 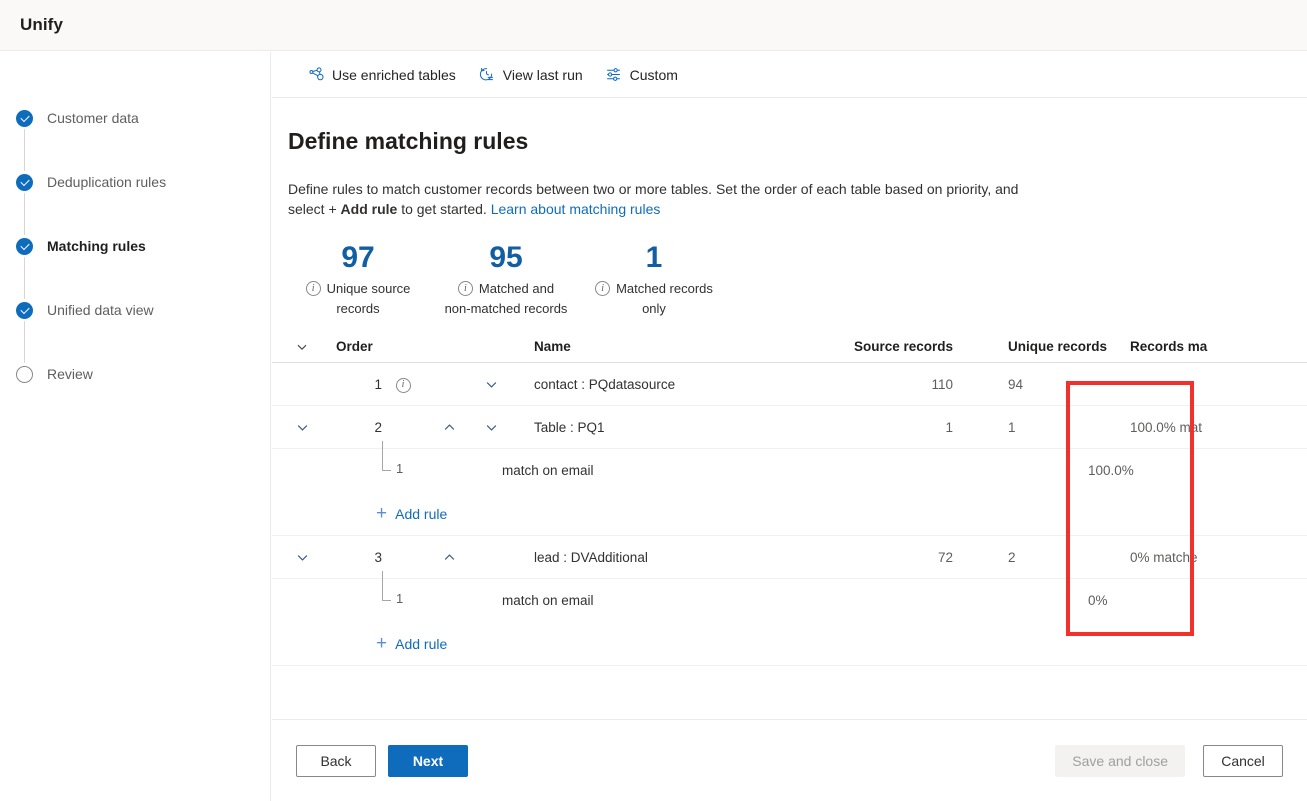 What do you see at coordinates (378, 384) in the screenshot?
I see `row-order: 1` at bounding box center [378, 384].